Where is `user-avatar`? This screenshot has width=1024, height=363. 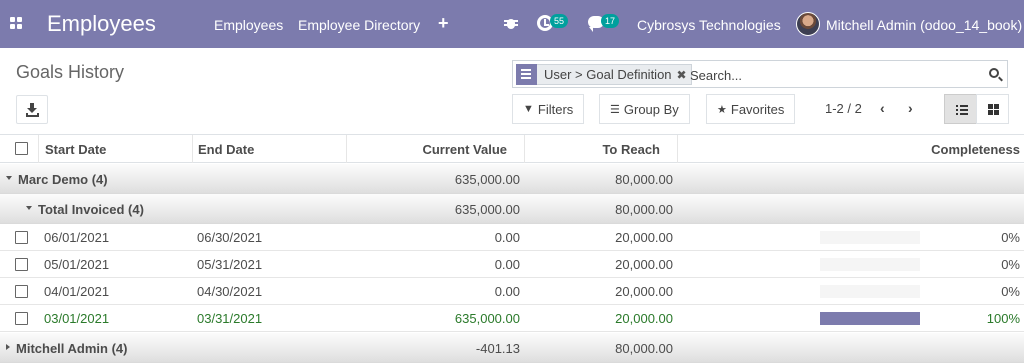
user-avatar is located at coordinates (808, 24).